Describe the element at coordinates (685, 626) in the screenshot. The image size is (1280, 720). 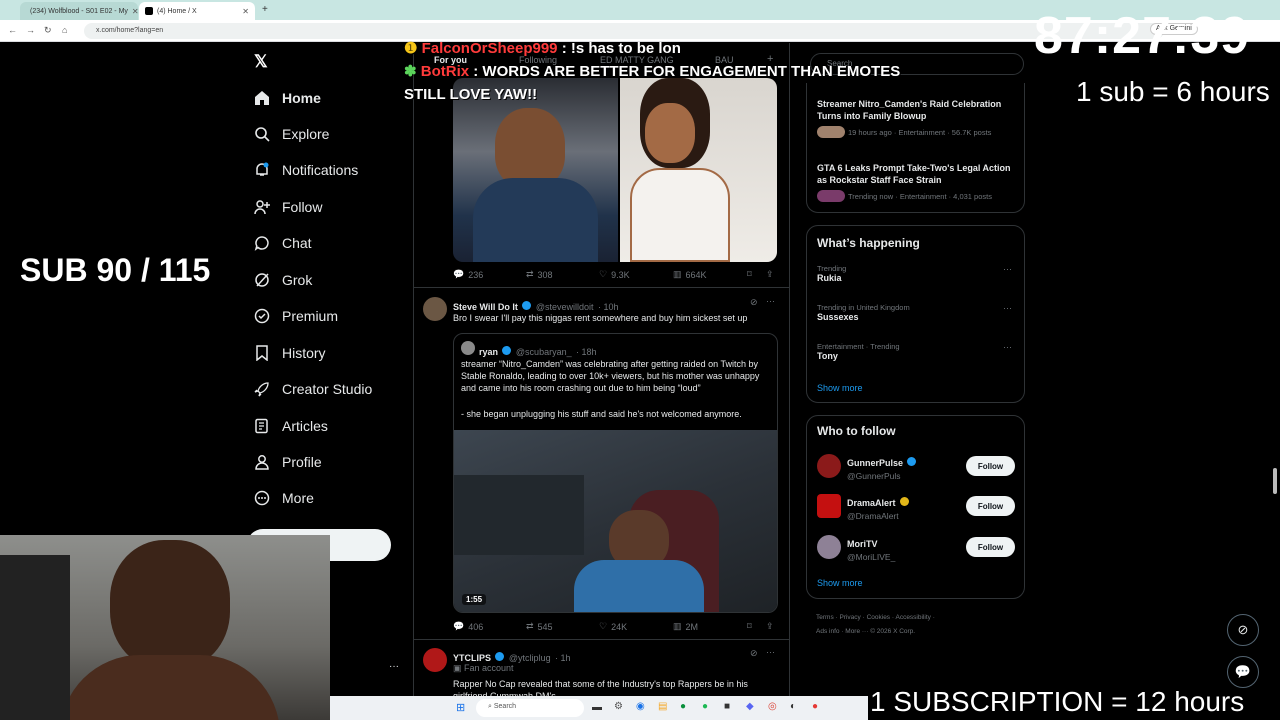
I see `views-button: ▥ 2M` at that location.